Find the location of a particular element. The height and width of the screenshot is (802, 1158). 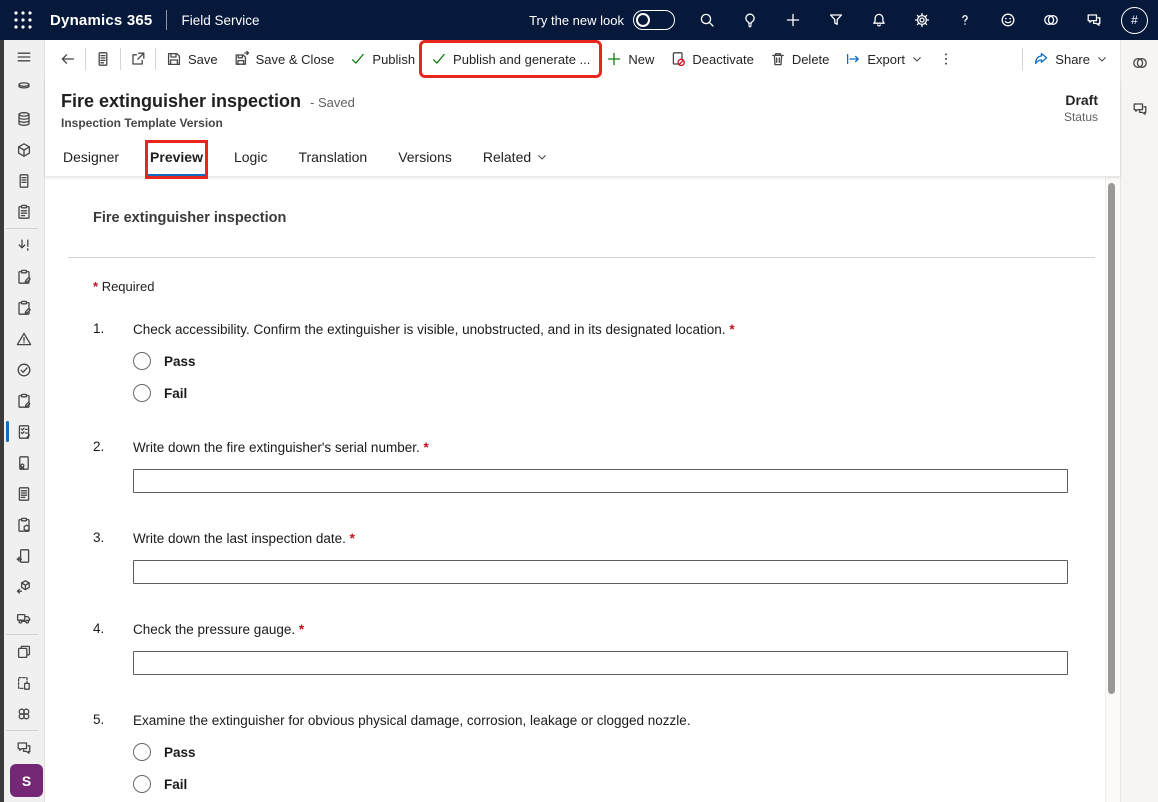

sidebar-item-resolutions is located at coordinates (24, 369).